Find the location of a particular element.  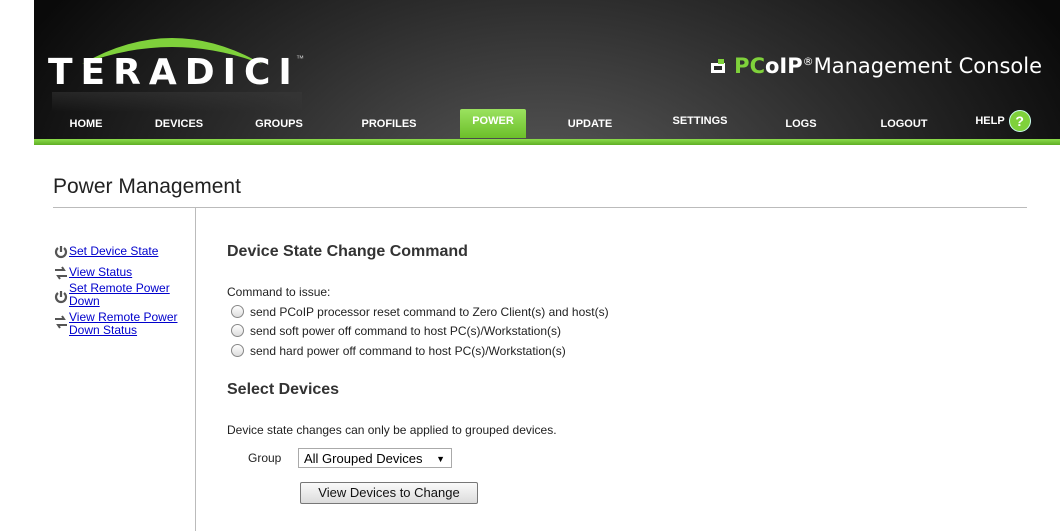

nav-home: HOME is located at coordinates (86, 124).